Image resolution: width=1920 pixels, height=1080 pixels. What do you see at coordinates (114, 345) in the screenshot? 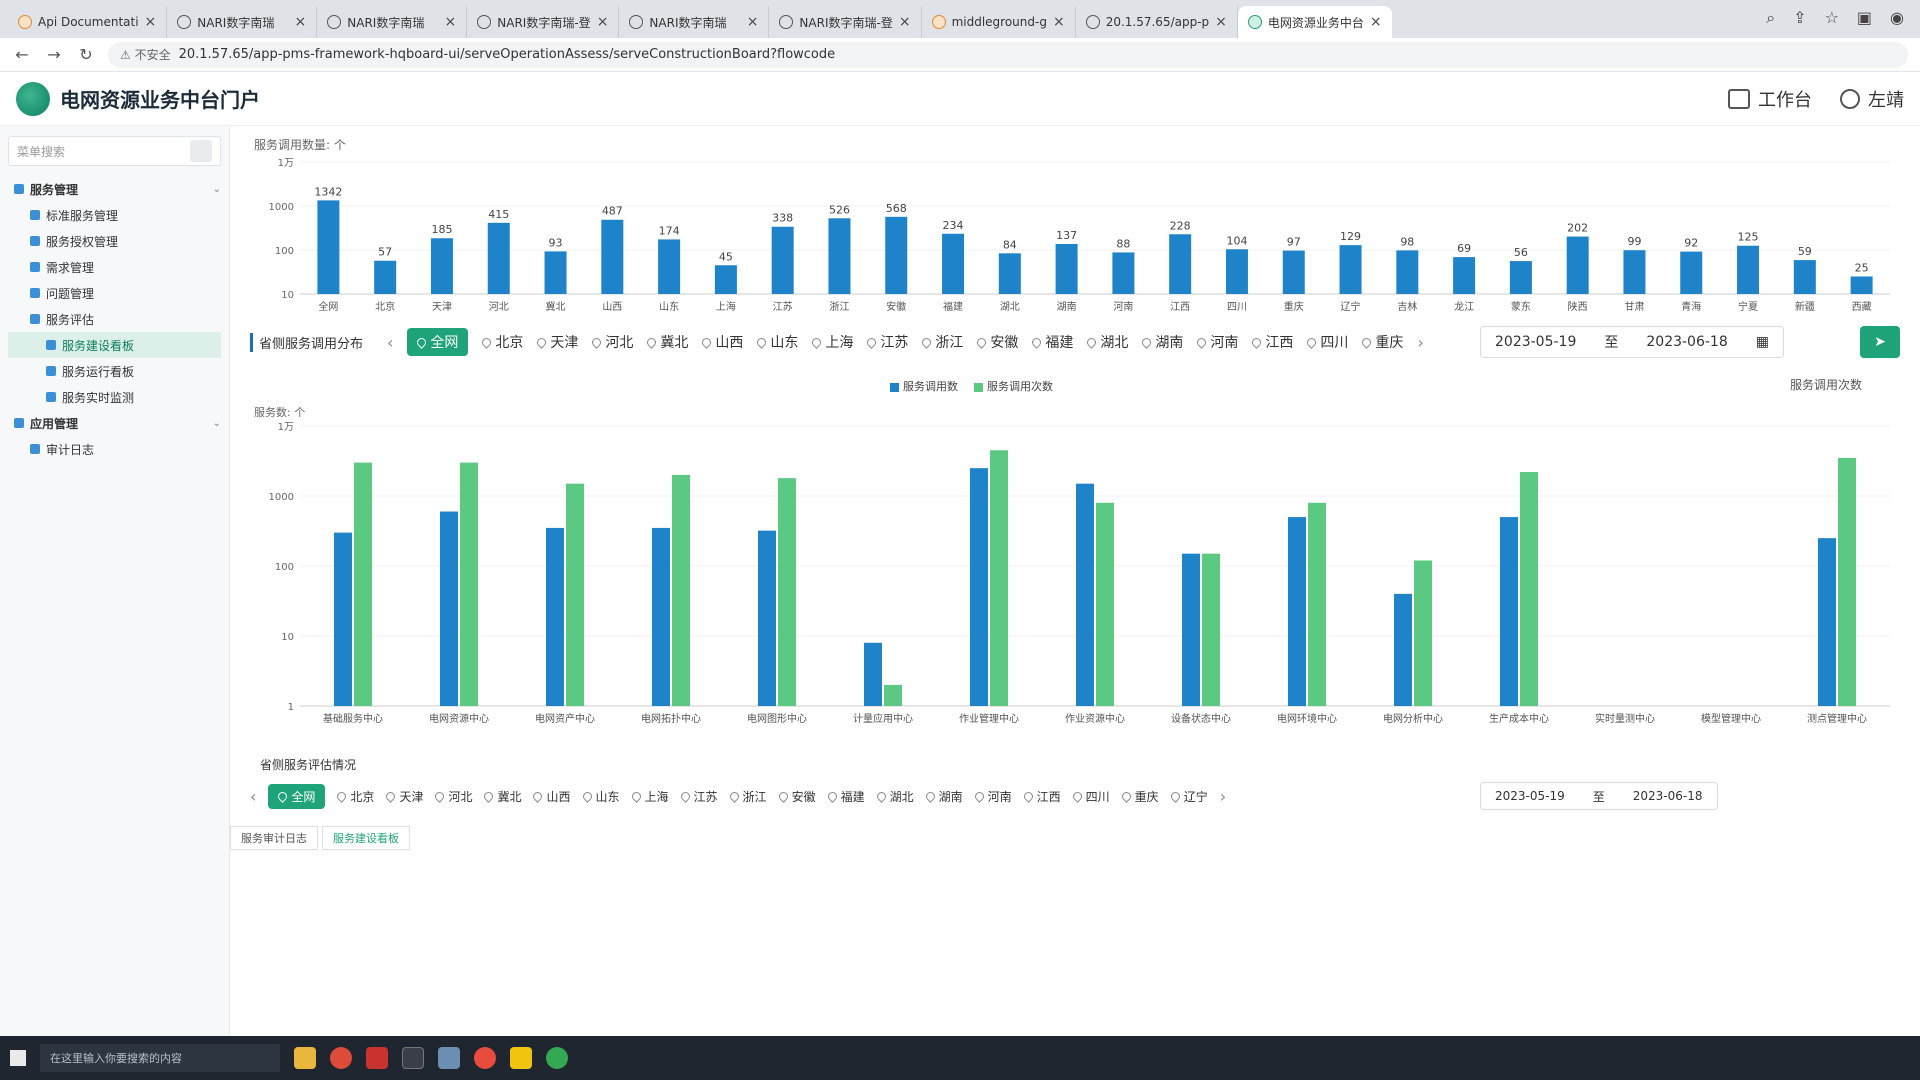
I see `sidebar-item: 服务建设看板` at bounding box center [114, 345].